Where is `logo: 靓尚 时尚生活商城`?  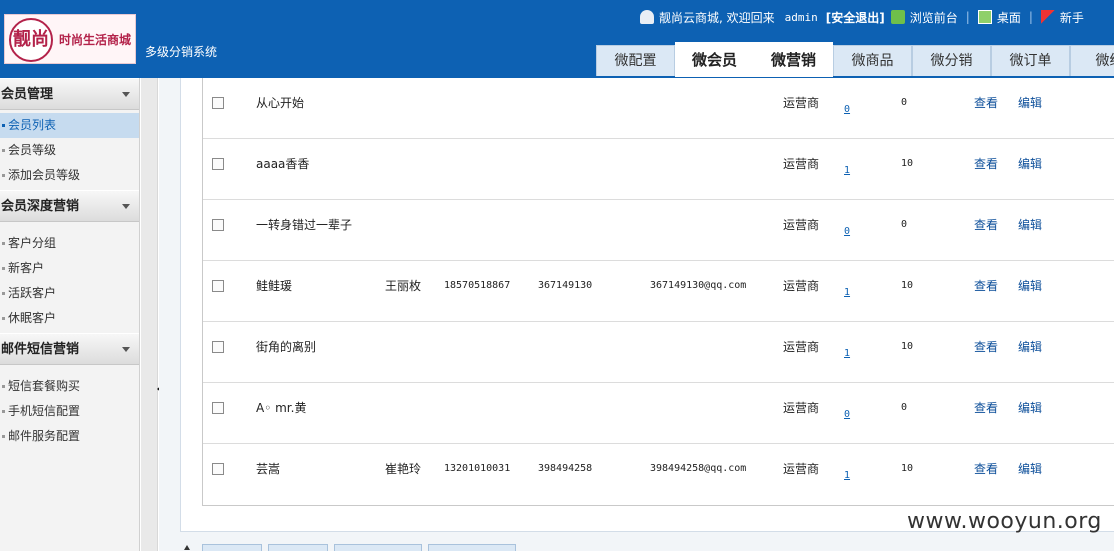 logo: 靓尚 时尚生活商城 is located at coordinates (70, 39).